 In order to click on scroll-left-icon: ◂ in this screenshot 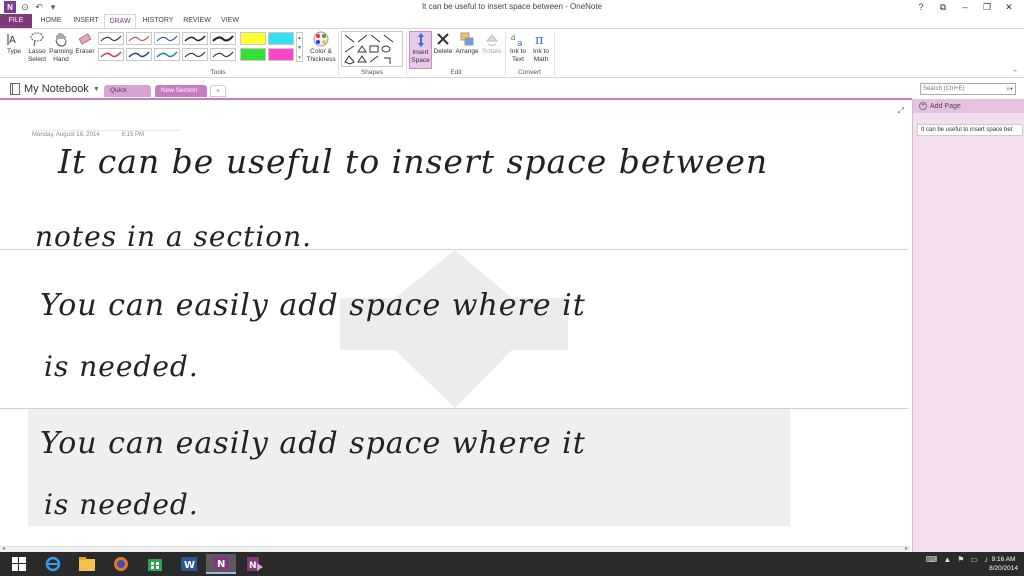, I will do `click(3, 548)`.